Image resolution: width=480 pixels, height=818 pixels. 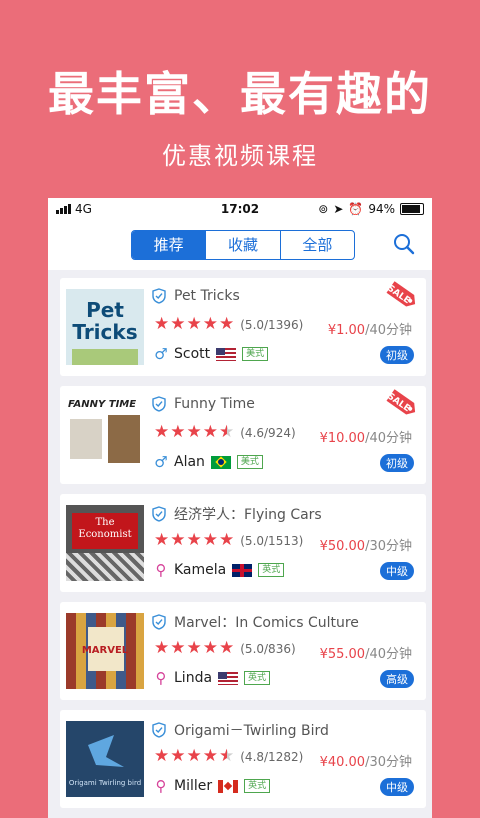 I want to click on rating-text: (4.8/1282), so click(x=272, y=756).